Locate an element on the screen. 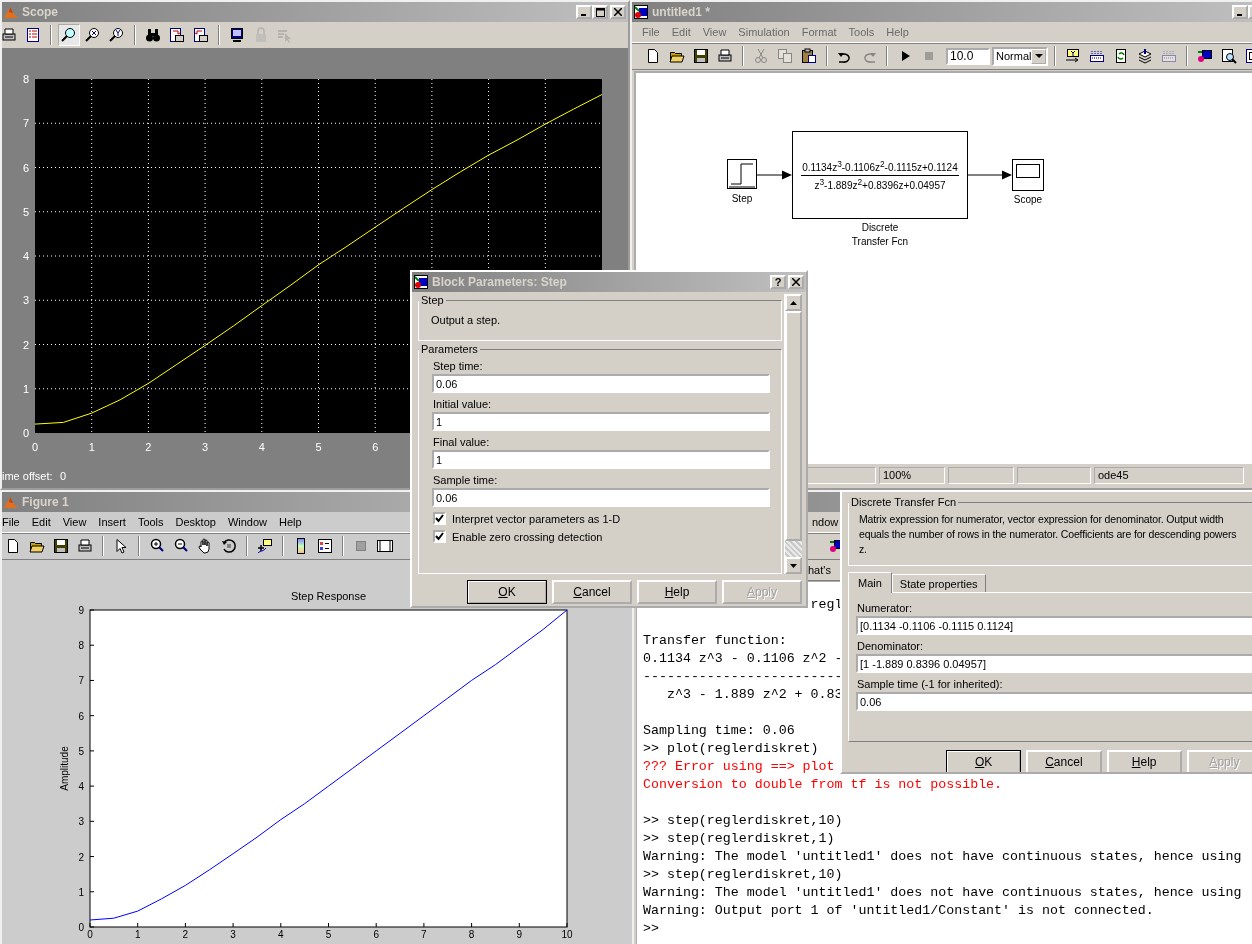  input-field: [1 -1.889 0.8396 0.04957] is located at coordinates (1054, 663).